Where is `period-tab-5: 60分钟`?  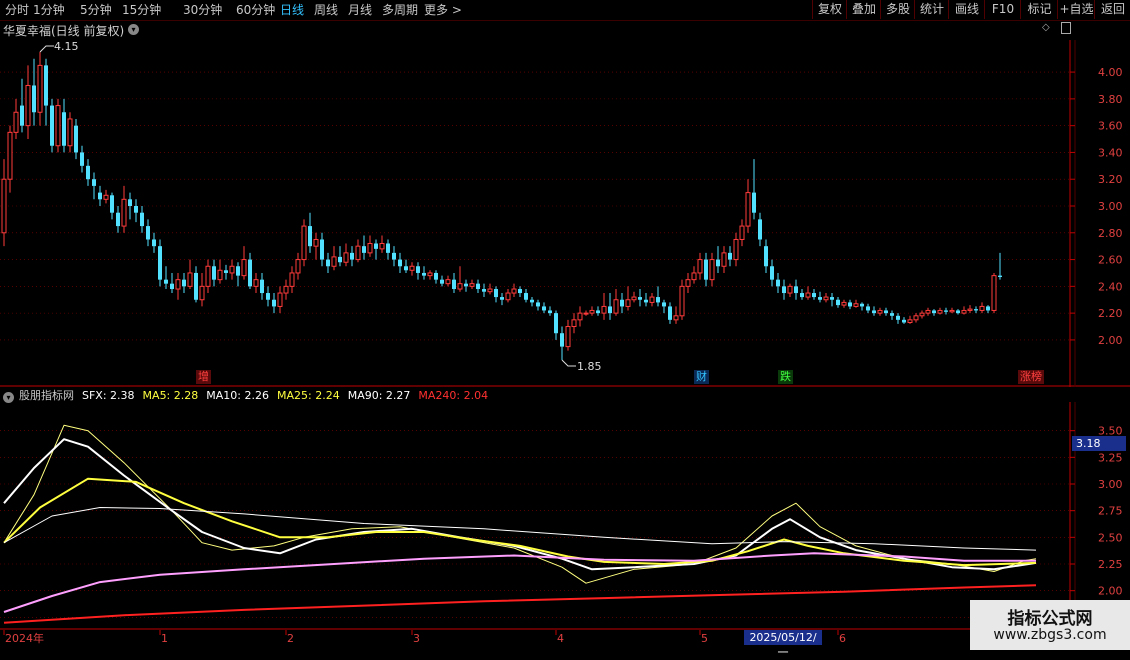 period-tab-5: 60分钟 is located at coordinates (255, 10).